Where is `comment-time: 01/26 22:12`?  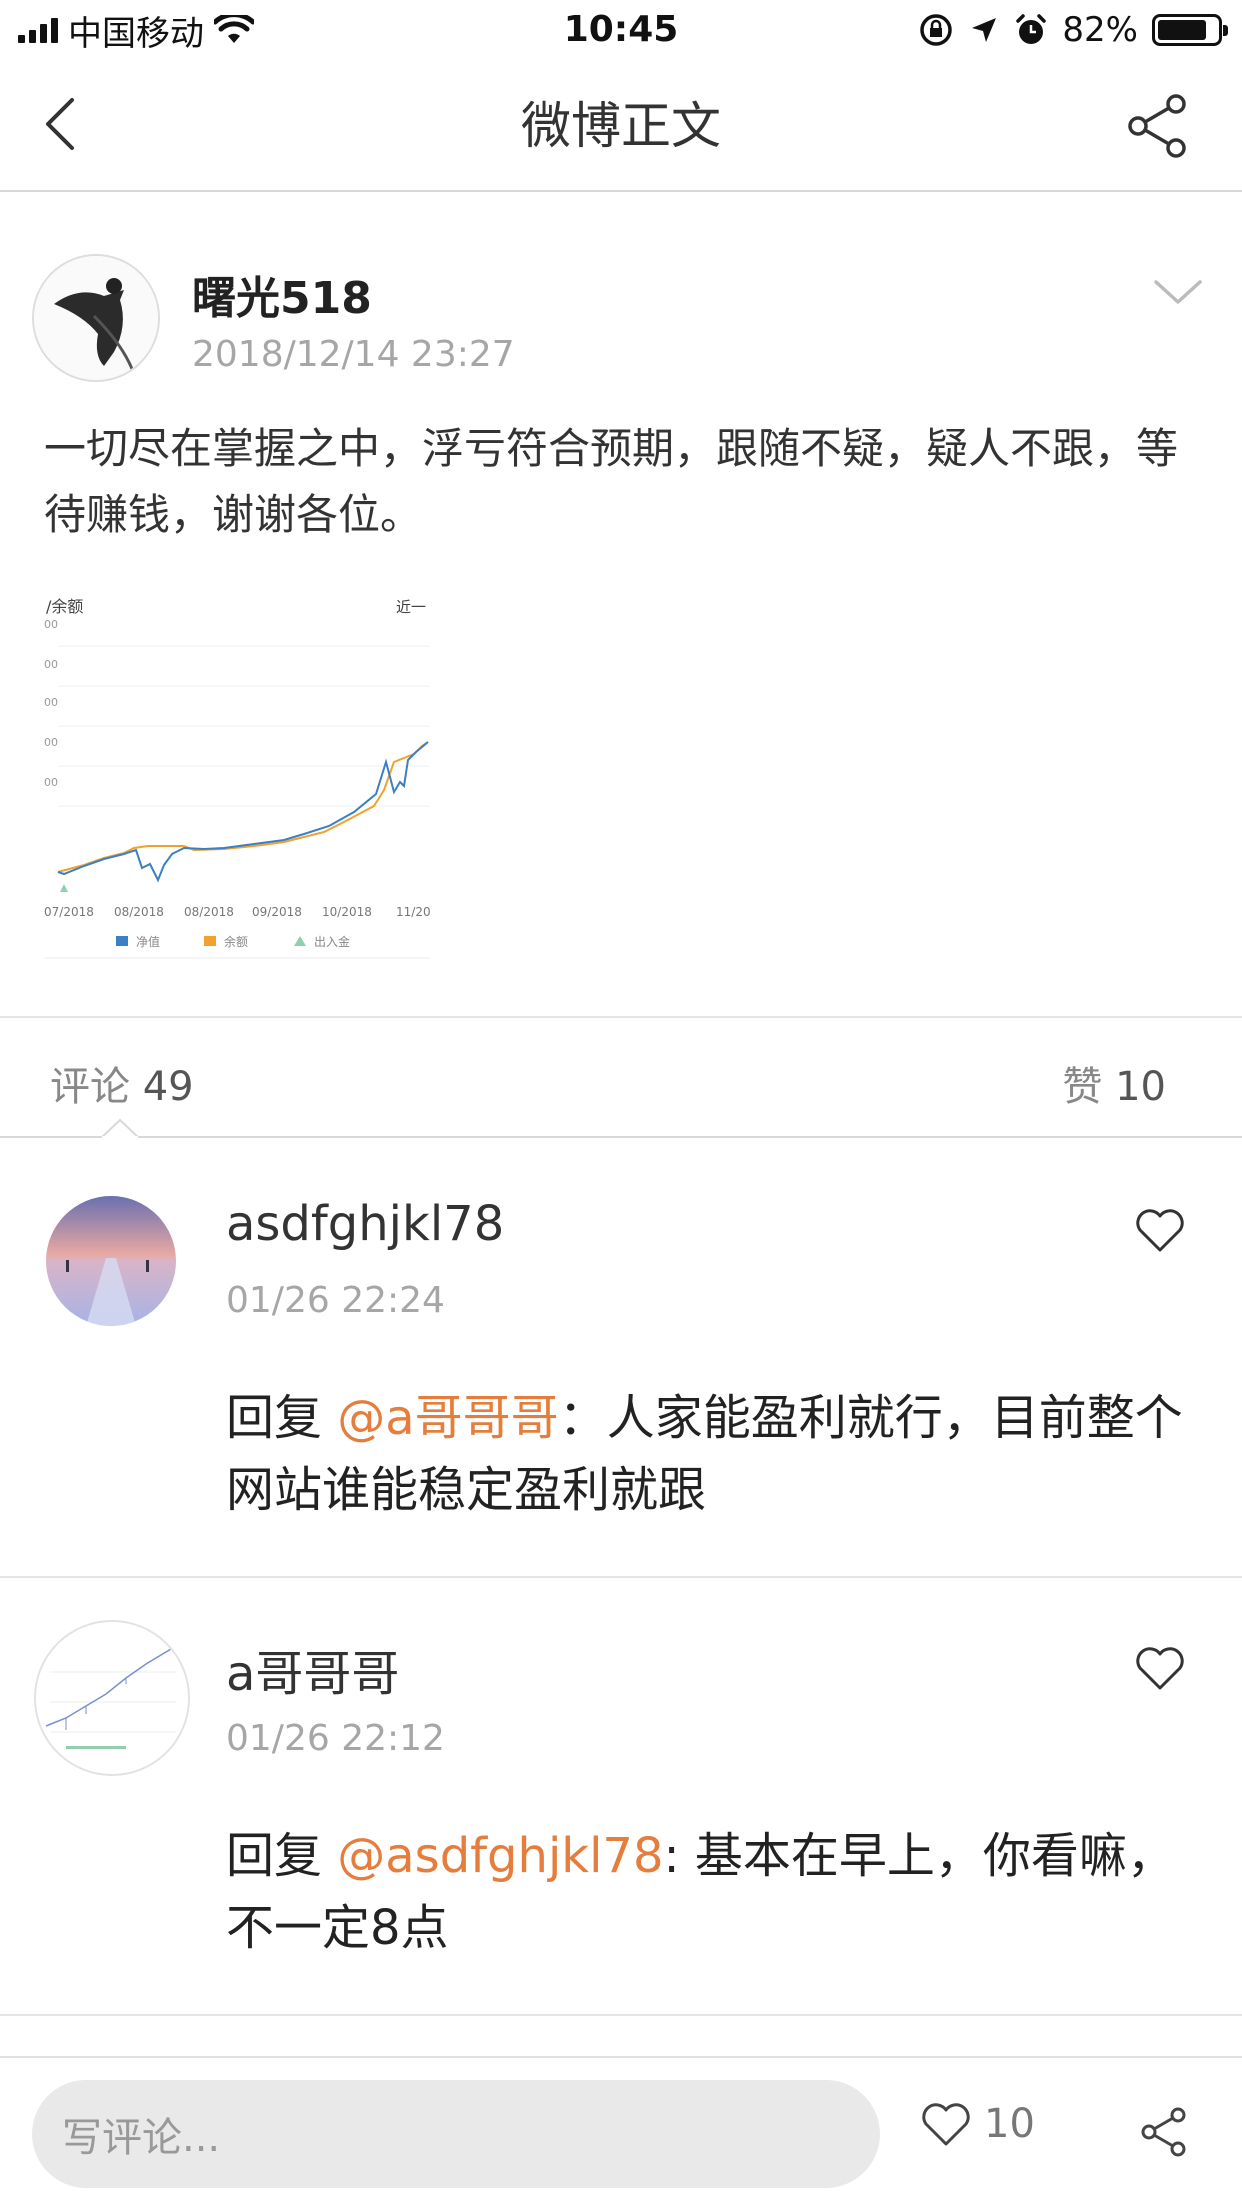 comment-time: 01/26 22:12 is located at coordinates (335, 1738).